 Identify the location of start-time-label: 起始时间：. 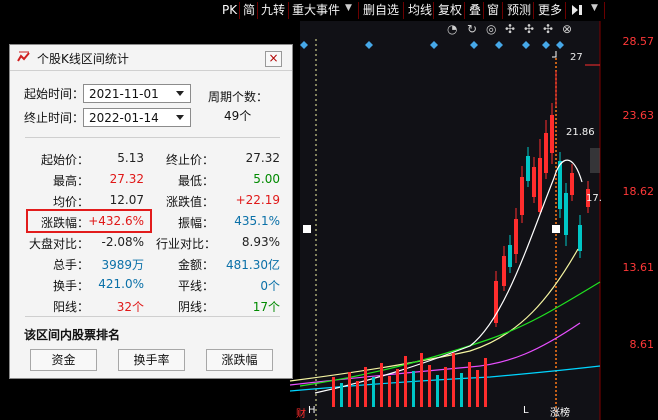
(54, 94).